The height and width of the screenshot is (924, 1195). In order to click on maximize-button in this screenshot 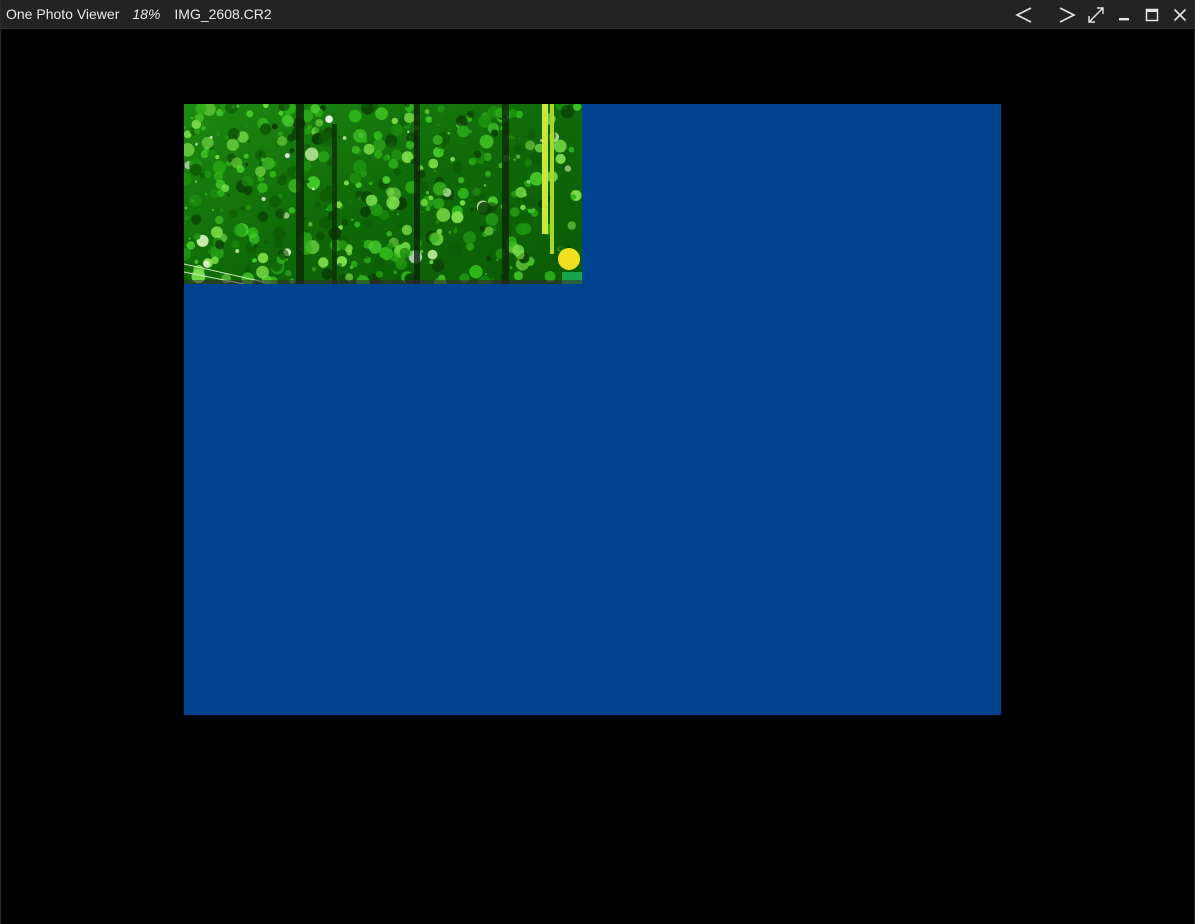, I will do `click(1152, 14)`.